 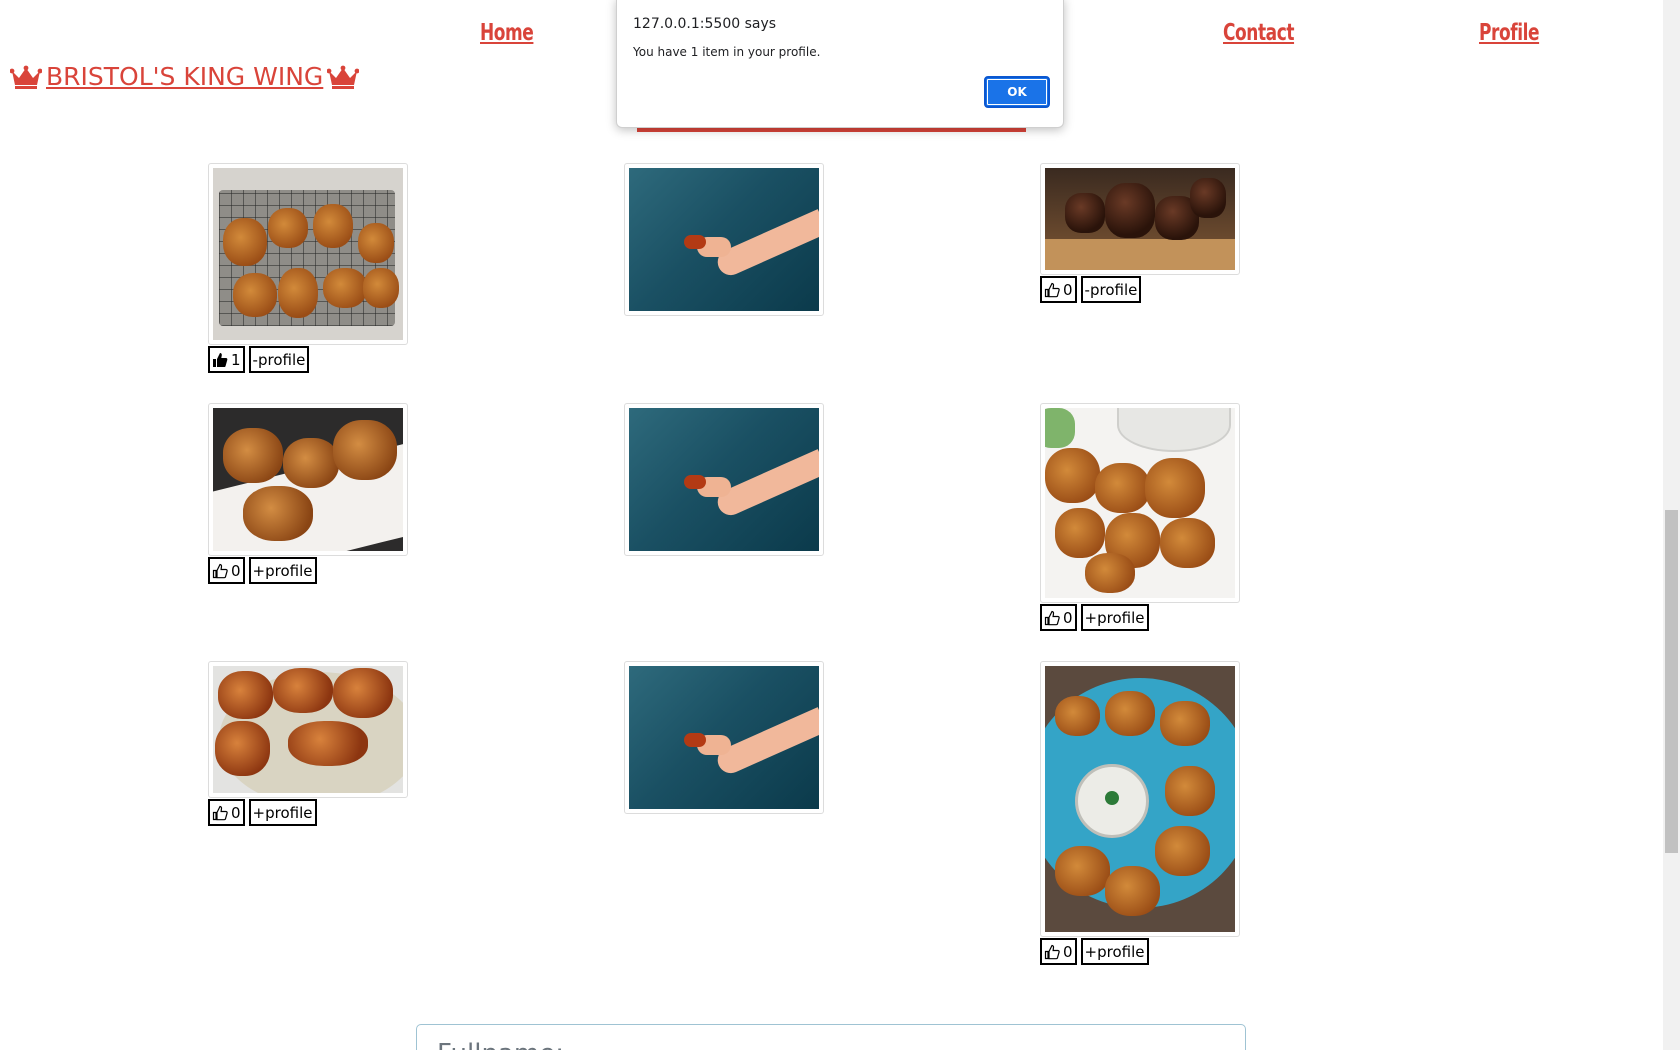 I want to click on brand-name: BRISTOL'S KING WING, so click(x=185, y=76).